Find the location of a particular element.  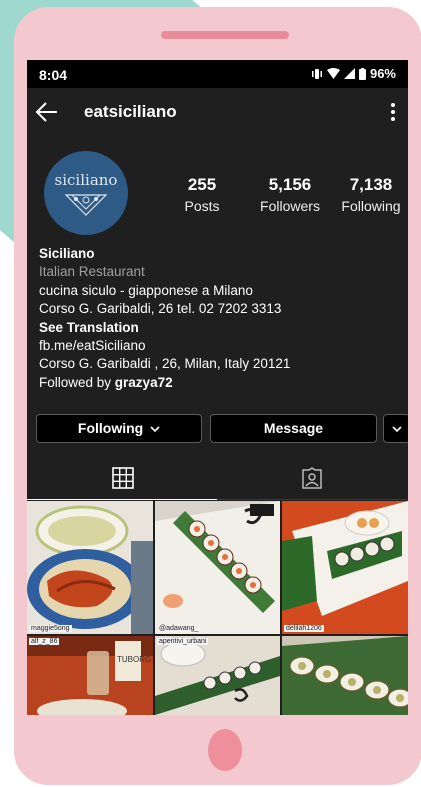

post-thumbnail-1: maggie5ong is located at coordinates (90, 567).